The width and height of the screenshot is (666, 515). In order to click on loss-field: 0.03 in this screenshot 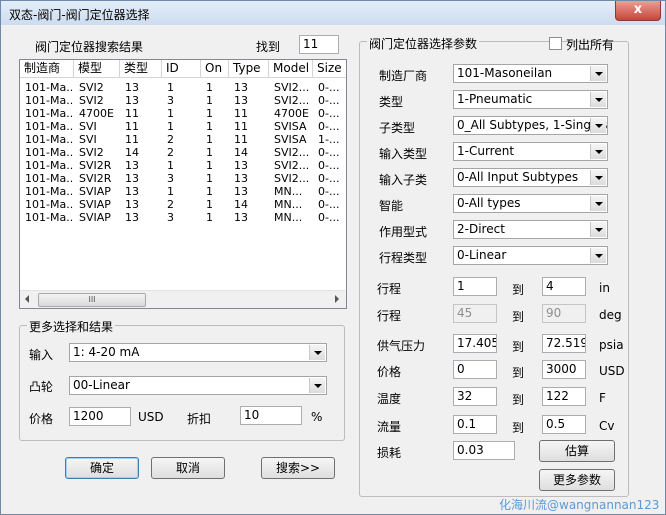, I will do `click(484, 450)`.